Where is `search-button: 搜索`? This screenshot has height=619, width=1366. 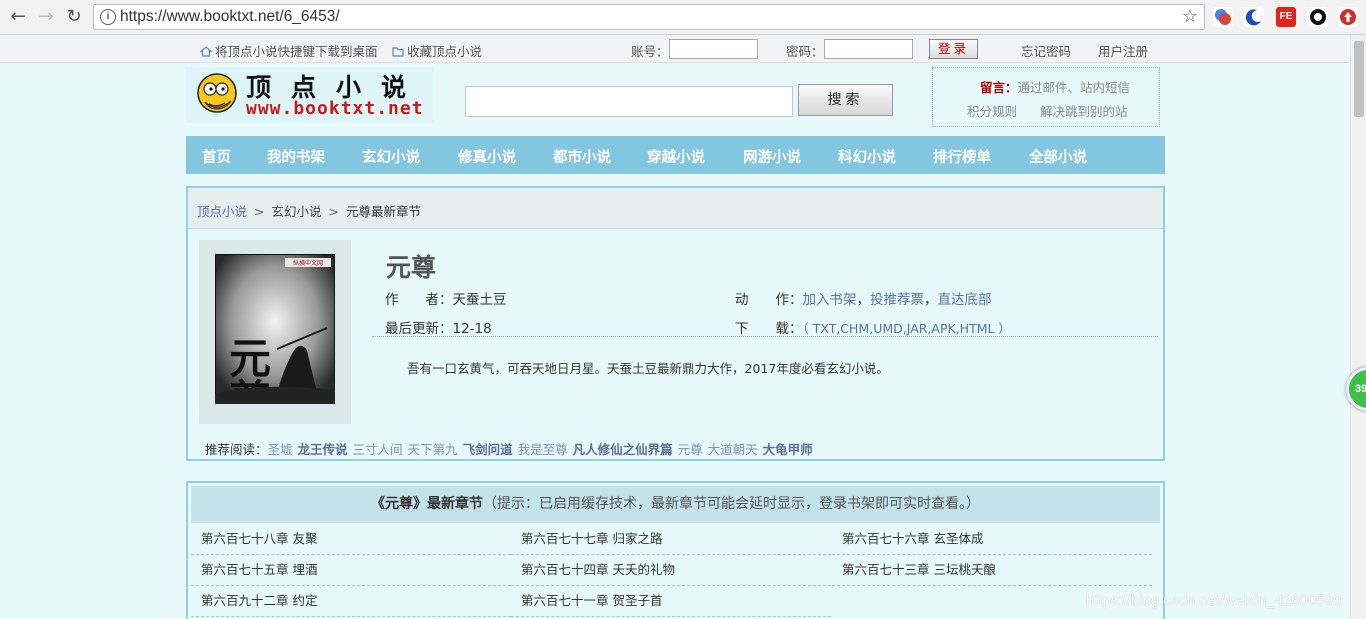 search-button: 搜索 is located at coordinates (845, 100).